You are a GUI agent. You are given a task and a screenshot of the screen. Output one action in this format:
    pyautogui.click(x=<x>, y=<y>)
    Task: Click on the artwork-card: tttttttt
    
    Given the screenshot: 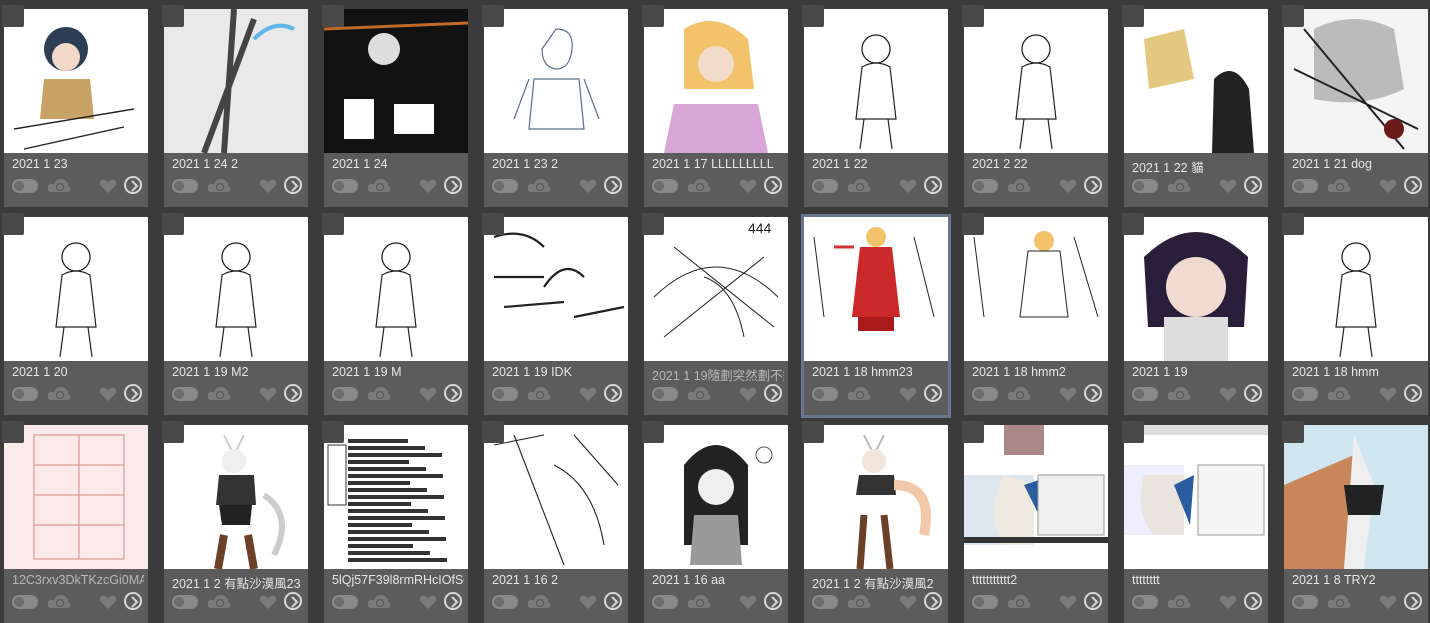 What is the action you would take?
    pyautogui.click(x=1195, y=522)
    